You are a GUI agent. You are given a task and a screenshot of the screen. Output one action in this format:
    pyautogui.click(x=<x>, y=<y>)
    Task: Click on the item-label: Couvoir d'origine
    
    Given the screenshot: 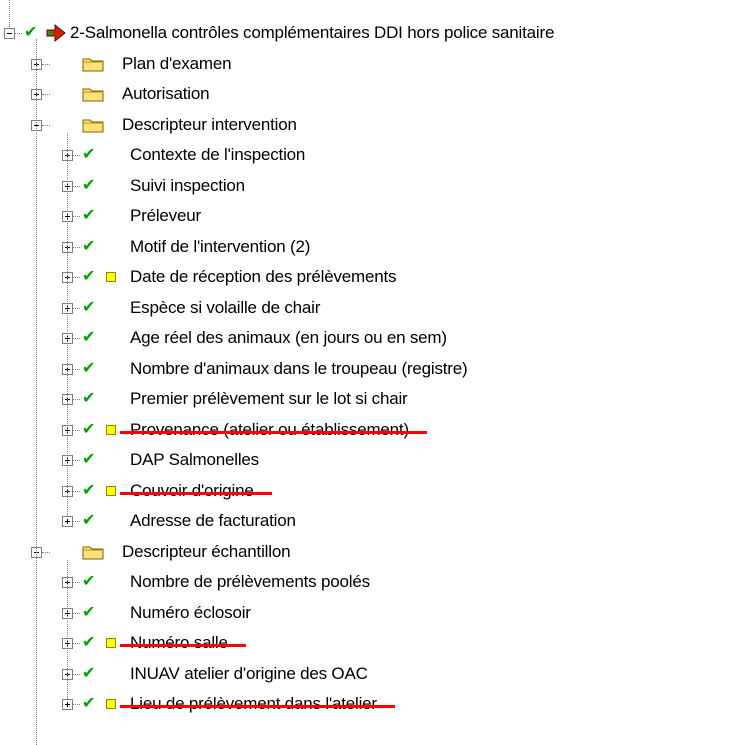 What is the action you would take?
    pyautogui.click(x=192, y=491)
    